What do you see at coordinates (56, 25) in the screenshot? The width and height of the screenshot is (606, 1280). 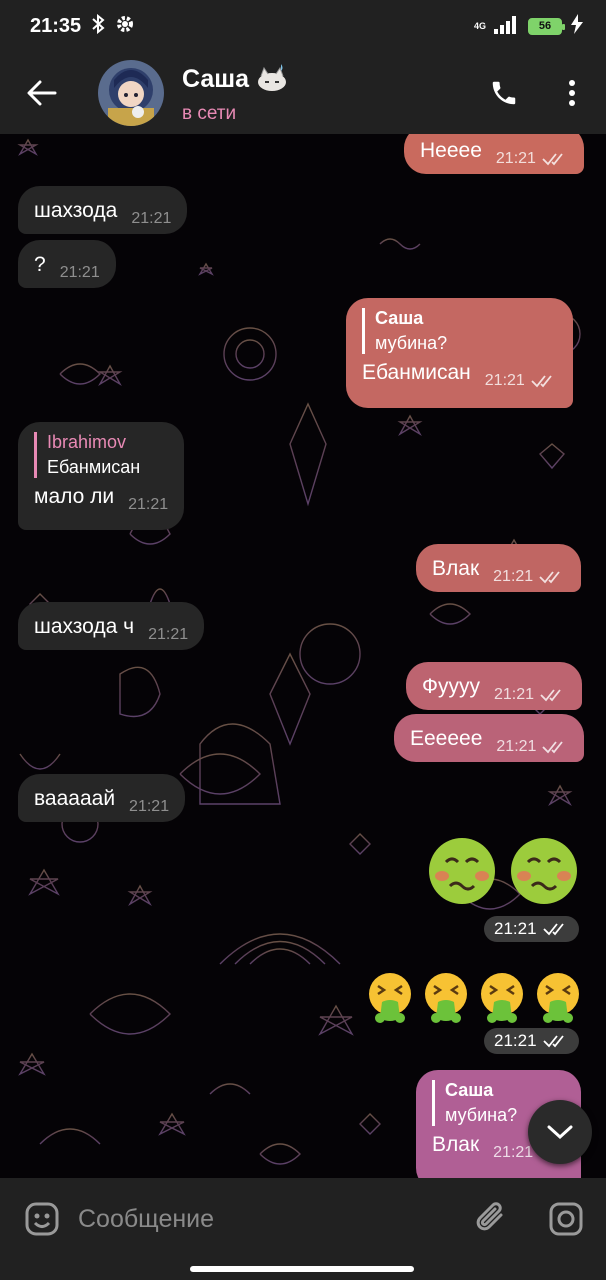 I see `status-time: 21:35` at bounding box center [56, 25].